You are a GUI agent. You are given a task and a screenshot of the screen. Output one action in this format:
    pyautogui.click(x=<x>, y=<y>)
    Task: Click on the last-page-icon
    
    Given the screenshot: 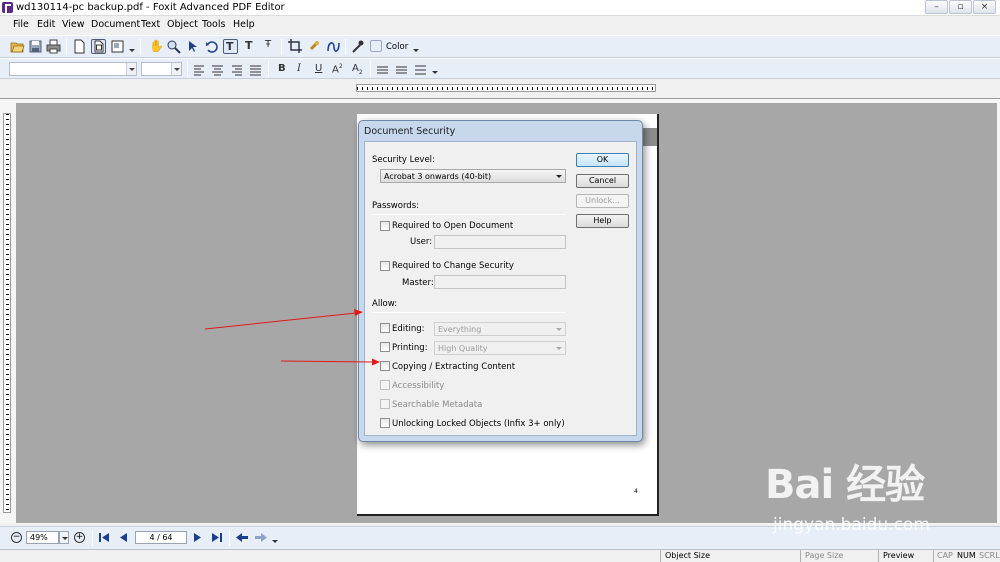 What is the action you would take?
    pyautogui.click(x=217, y=537)
    